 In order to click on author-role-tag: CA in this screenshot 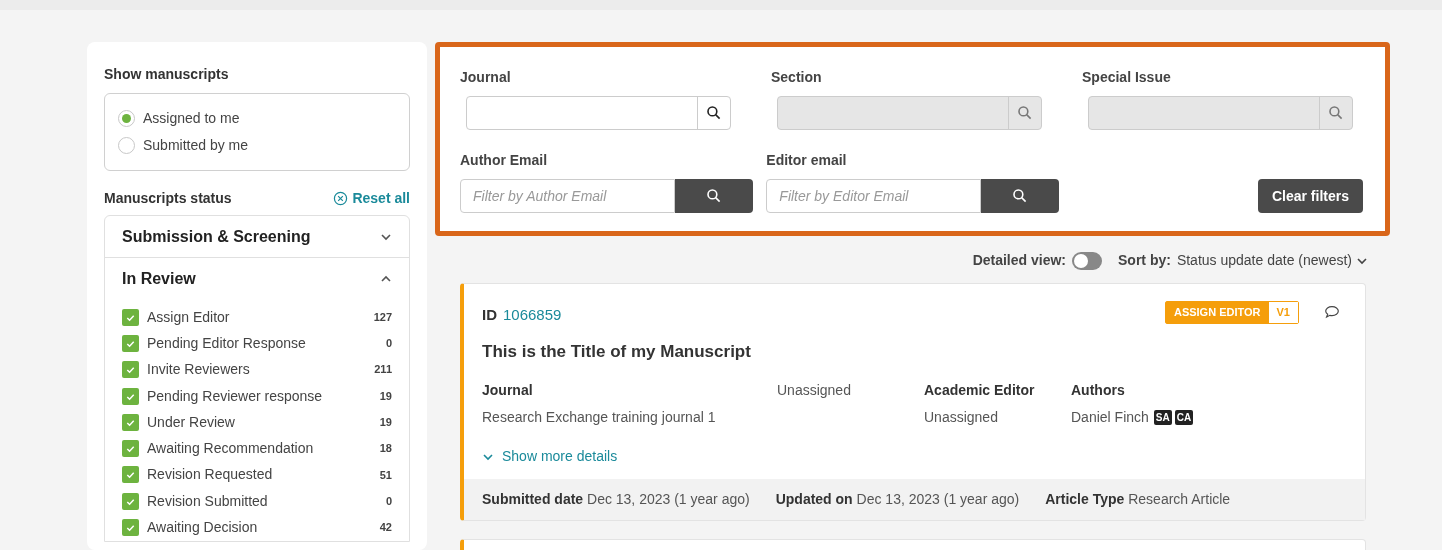, I will do `click(1184, 417)`.